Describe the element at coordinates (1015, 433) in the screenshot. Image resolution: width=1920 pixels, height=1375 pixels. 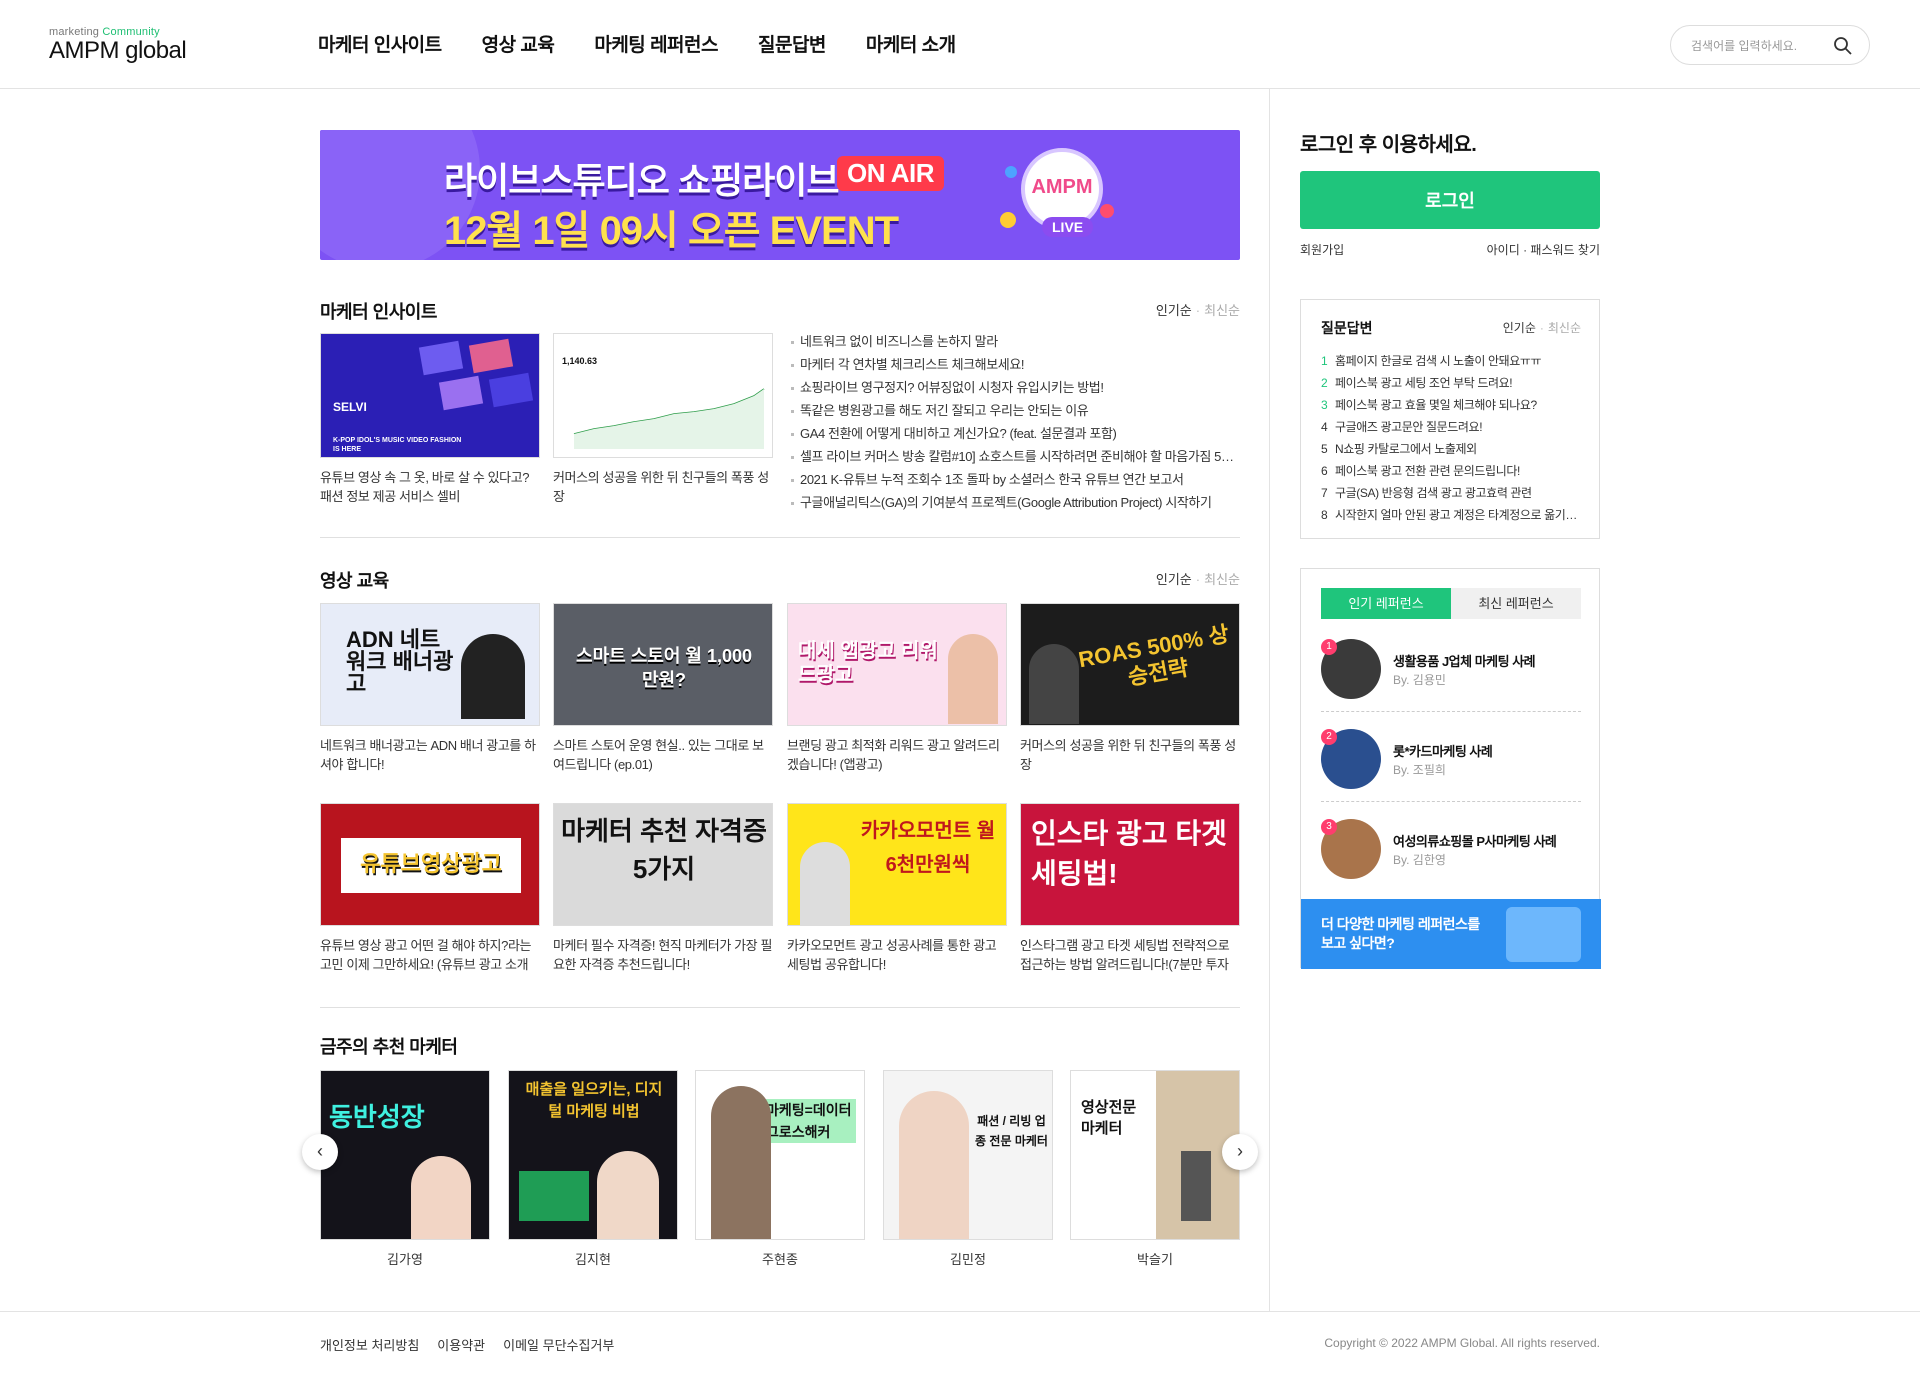
I see `list-item: GA4 전환에 어떻게 대비하고 계신가요? (feat. 설문결과 포함)` at that location.